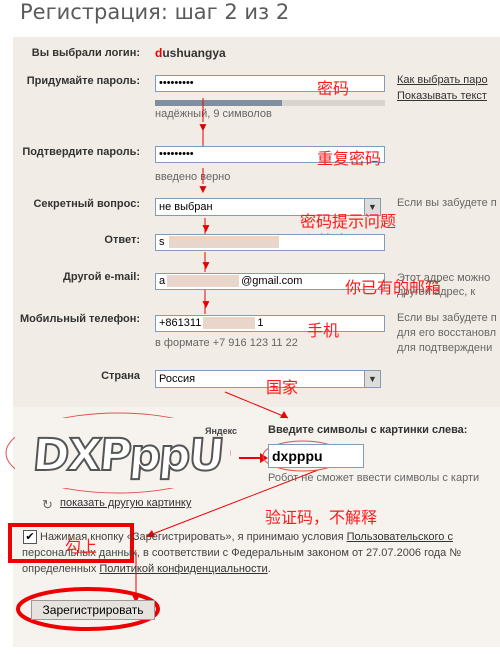 This screenshot has height=656, width=500. Describe the element at coordinates (125, 503) in the screenshot. I see `show-another-picture-link: показать другую картинку` at that location.